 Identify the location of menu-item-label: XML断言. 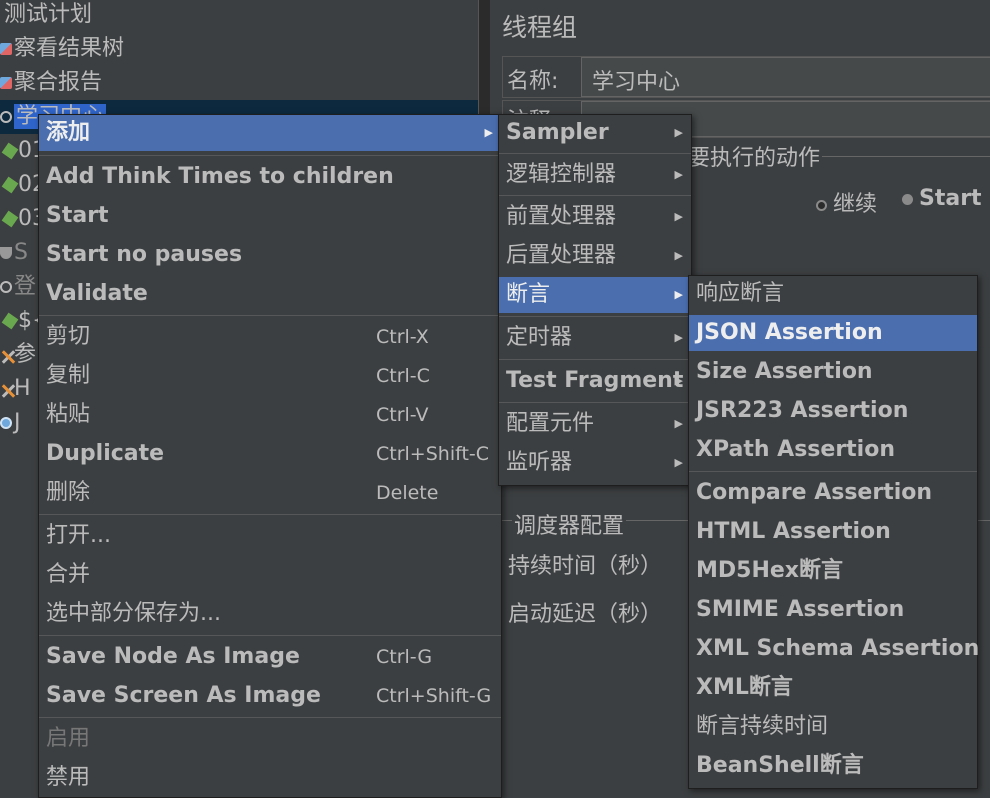
(744, 687).